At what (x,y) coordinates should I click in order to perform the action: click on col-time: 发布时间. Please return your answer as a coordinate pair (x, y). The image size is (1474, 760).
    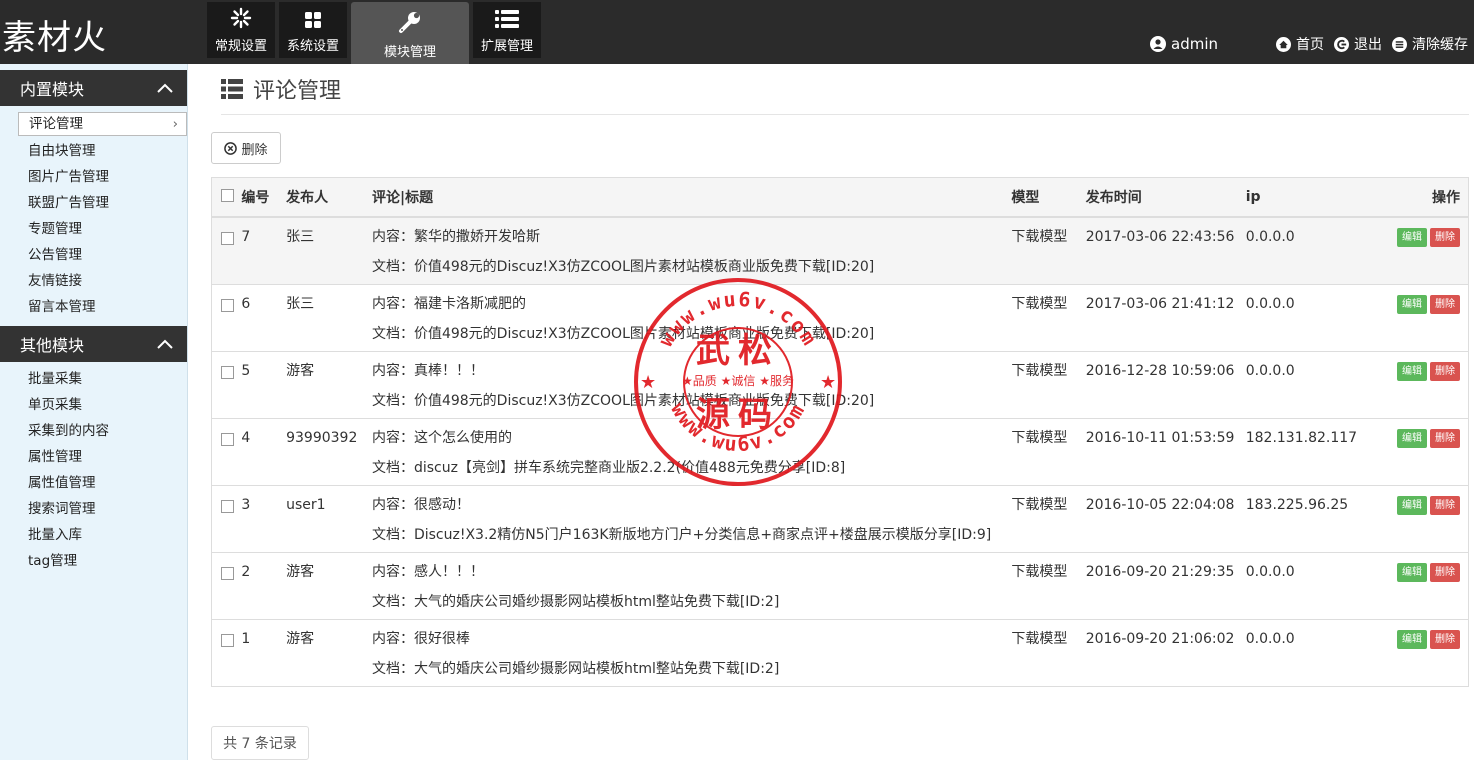
    Looking at the image, I should click on (1165, 197).